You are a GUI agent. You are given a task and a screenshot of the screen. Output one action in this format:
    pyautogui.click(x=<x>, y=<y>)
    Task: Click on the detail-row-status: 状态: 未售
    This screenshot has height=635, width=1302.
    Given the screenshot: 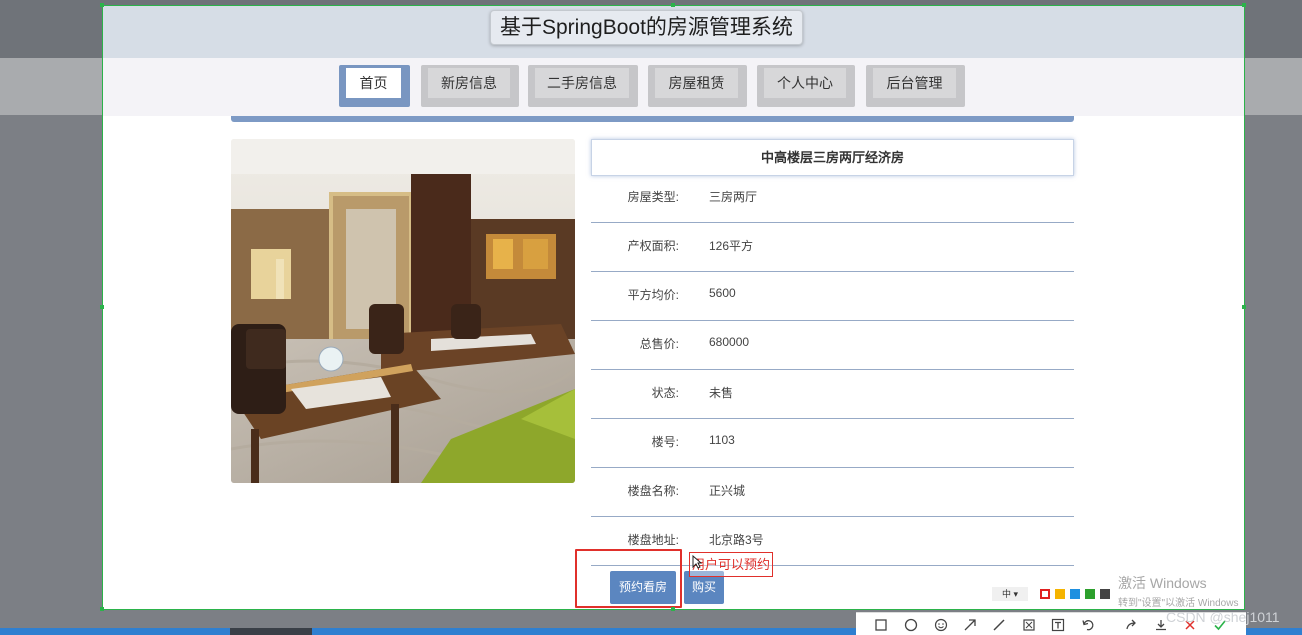 What is the action you would take?
    pyautogui.click(x=832, y=394)
    